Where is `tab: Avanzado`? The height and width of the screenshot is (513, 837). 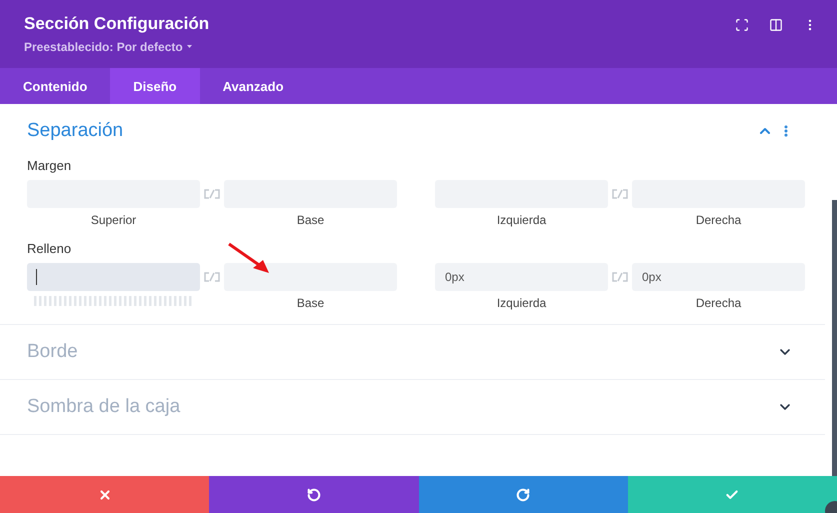 tab: Avanzado is located at coordinates (253, 86).